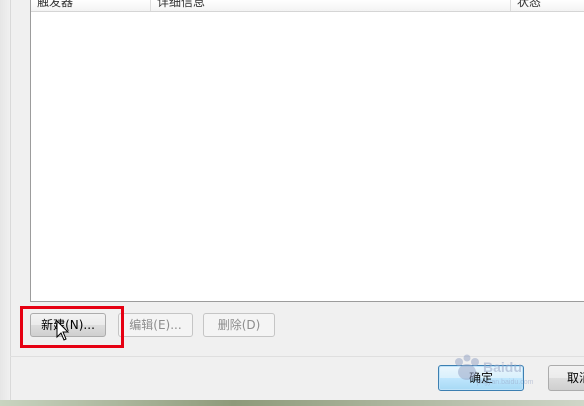 The width and height of the screenshot is (584, 406). I want to click on ok-button: 确定, so click(481, 378).